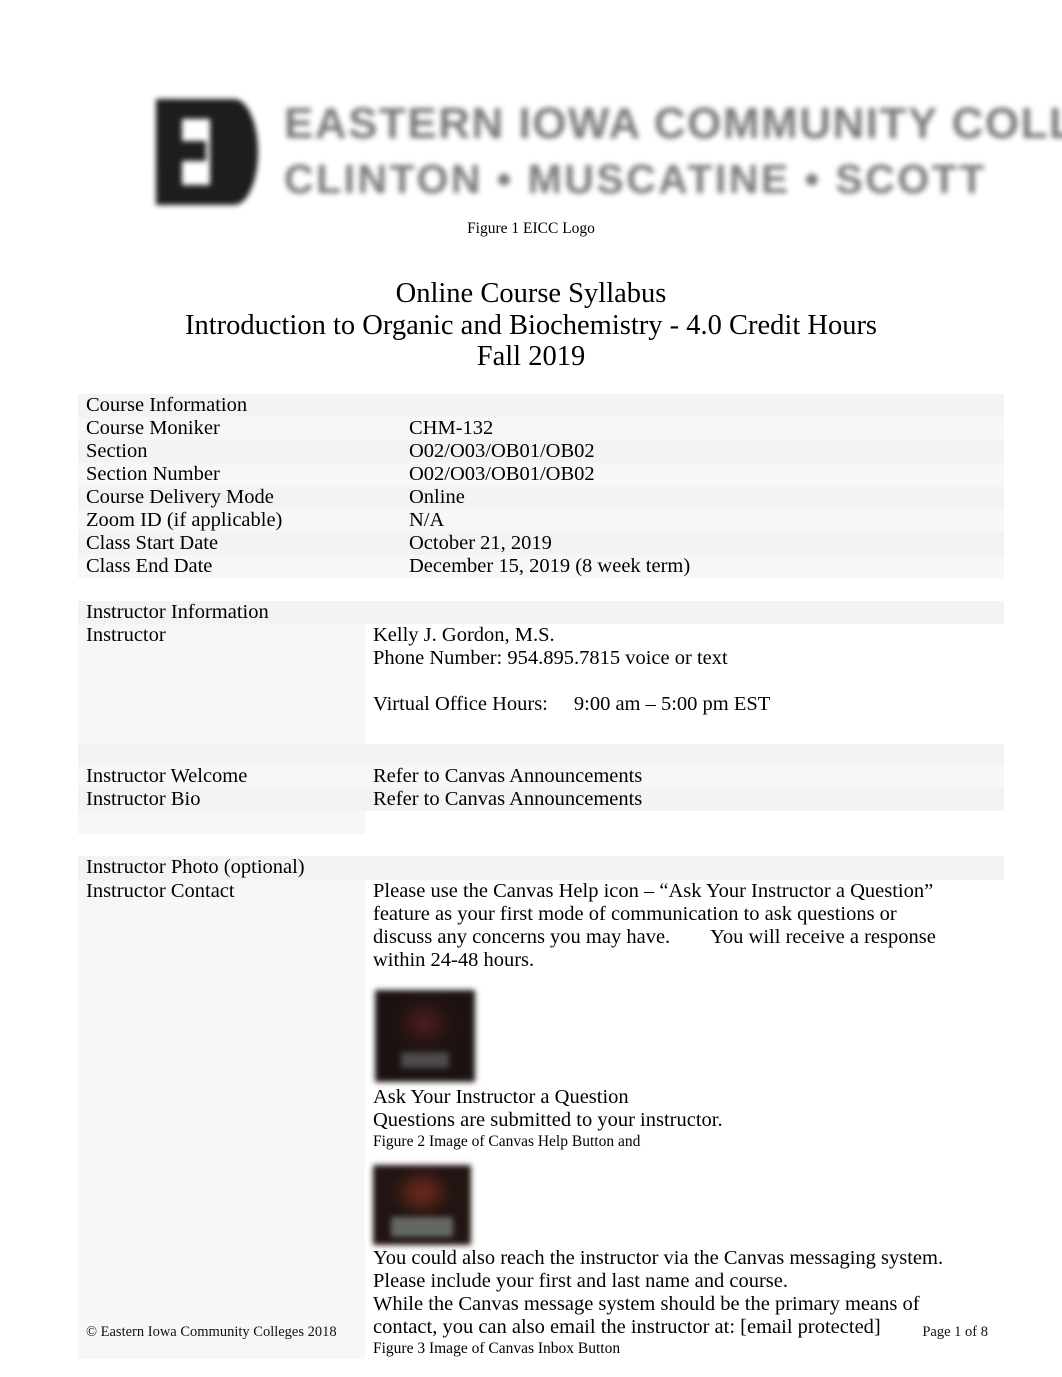  I want to click on table-row: Section O02/O03/OB01/OB02, so click(541, 451).